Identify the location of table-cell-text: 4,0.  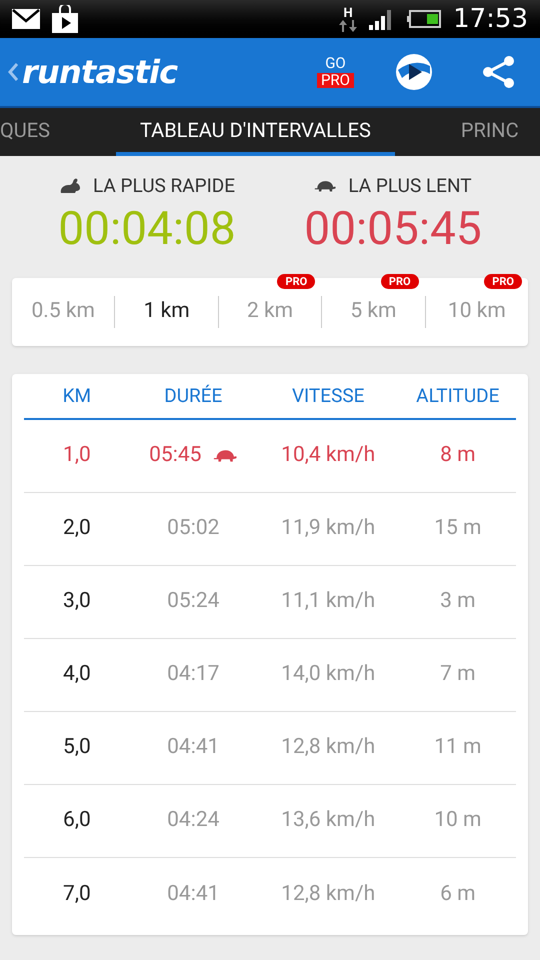
(77, 674).